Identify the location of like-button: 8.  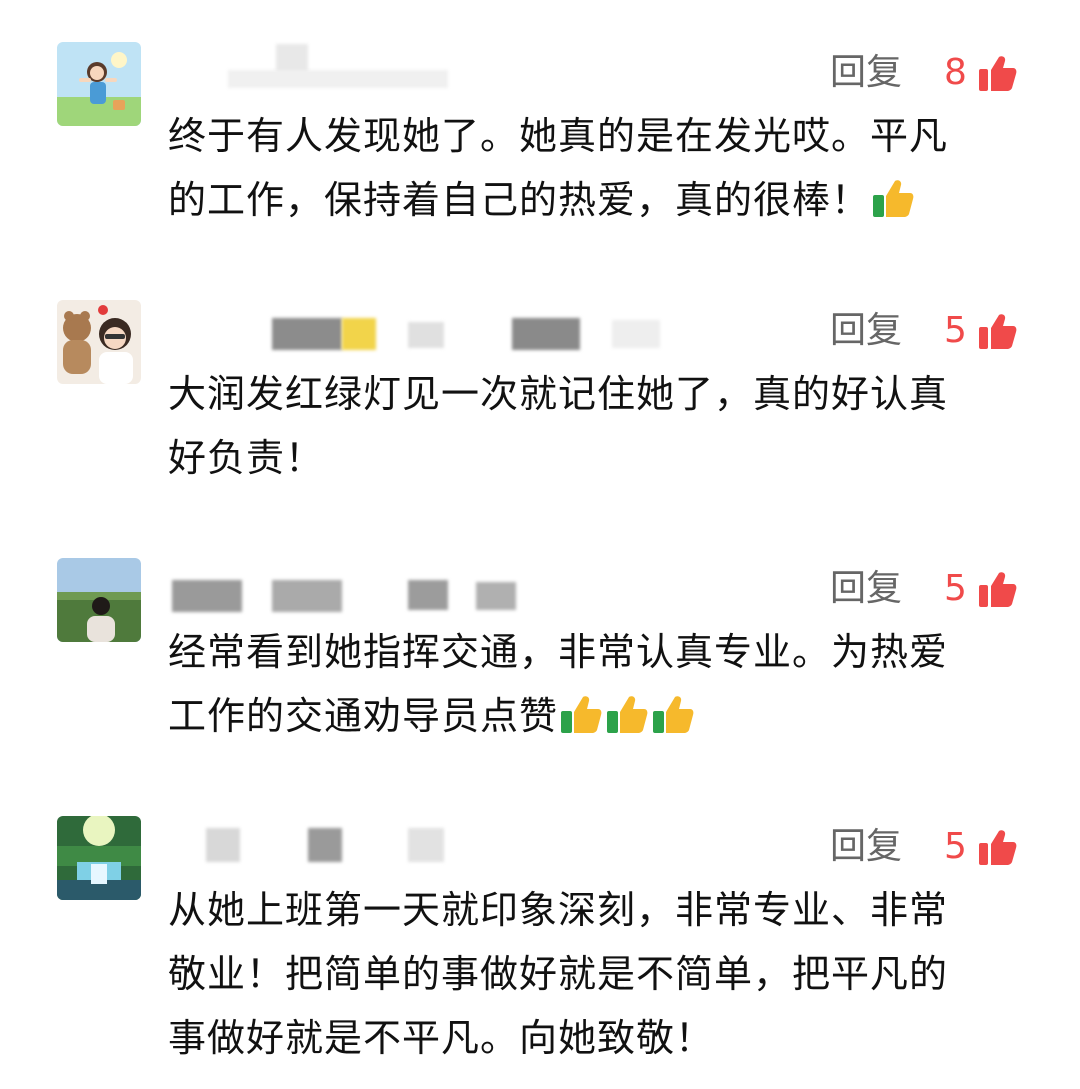
(980, 73).